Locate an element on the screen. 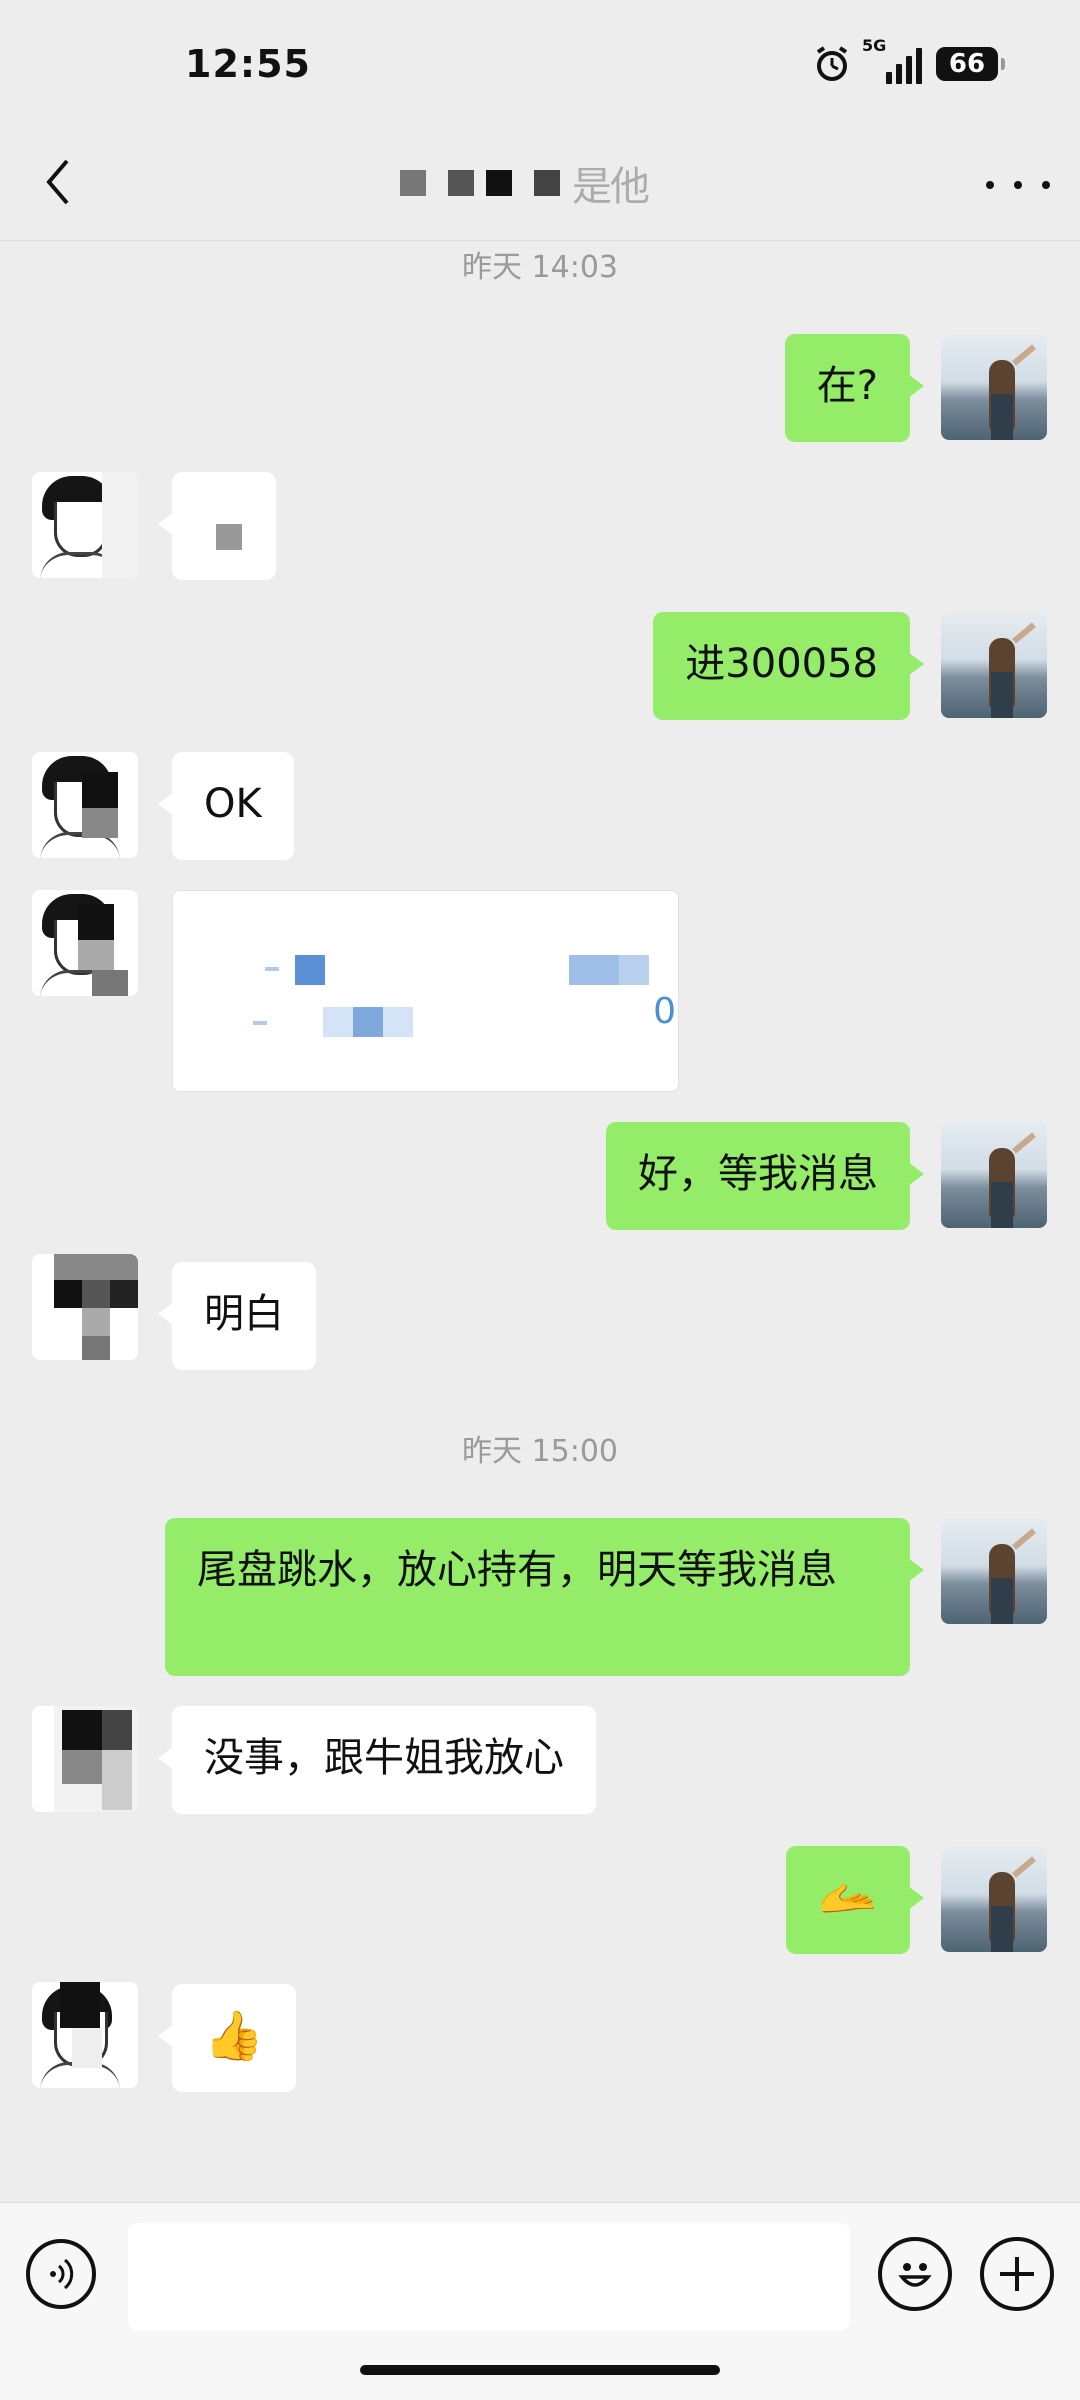 This screenshot has width=1080, height=2400. message-bubble-outgoing: 进300058 is located at coordinates (788, 666).